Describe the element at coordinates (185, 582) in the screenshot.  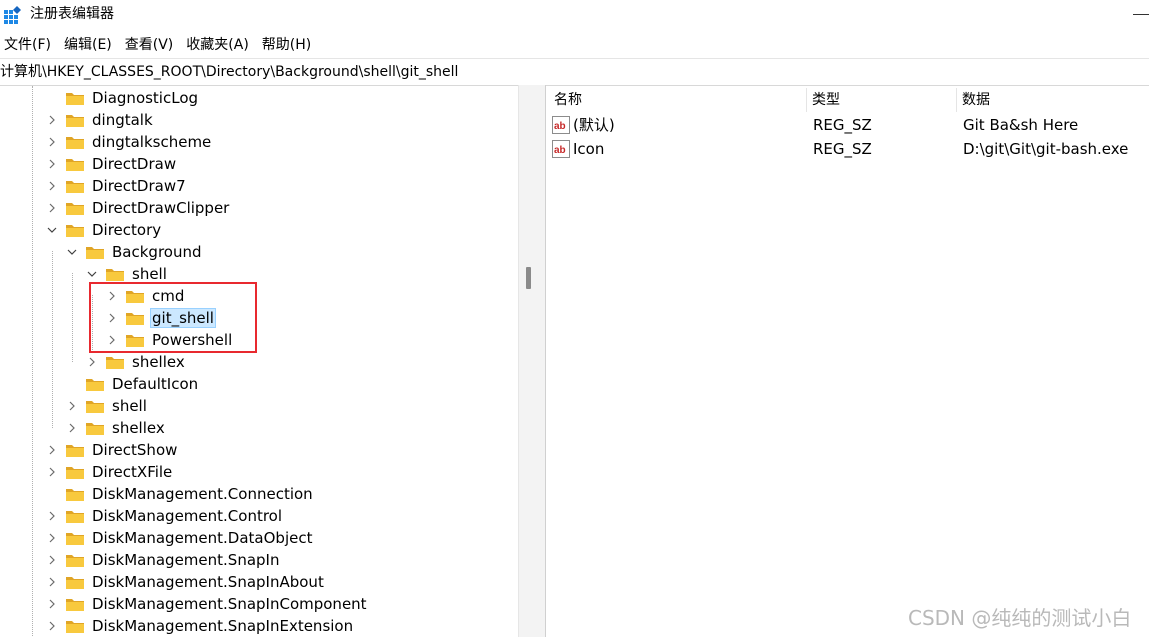
I see `tree-node: DiskManagement.SnapInAbout` at that location.